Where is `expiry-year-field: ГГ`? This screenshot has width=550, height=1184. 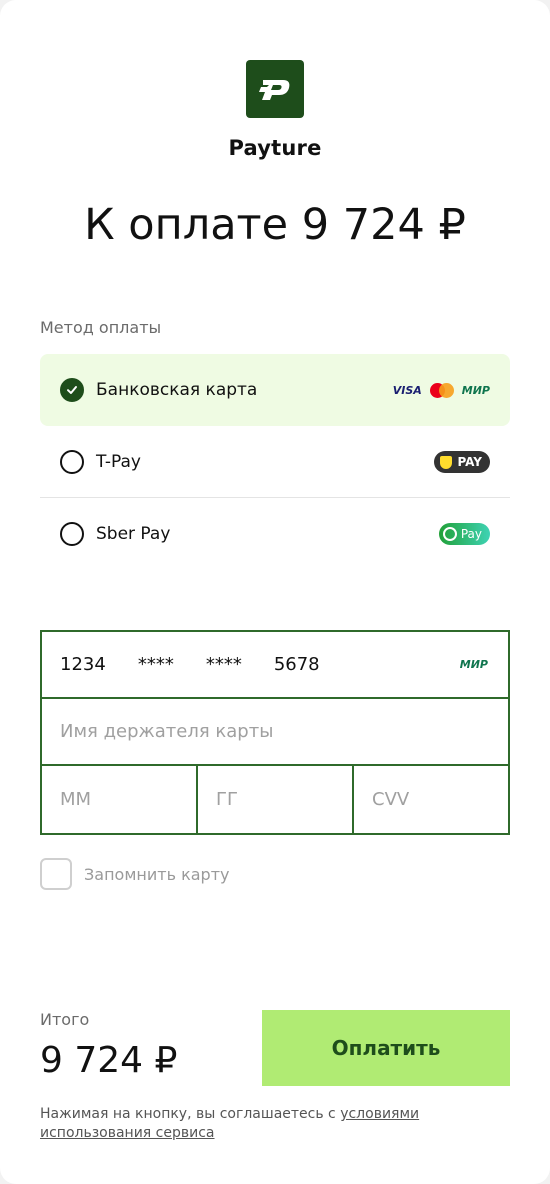 expiry-year-field: ГГ is located at coordinates (276, 799).